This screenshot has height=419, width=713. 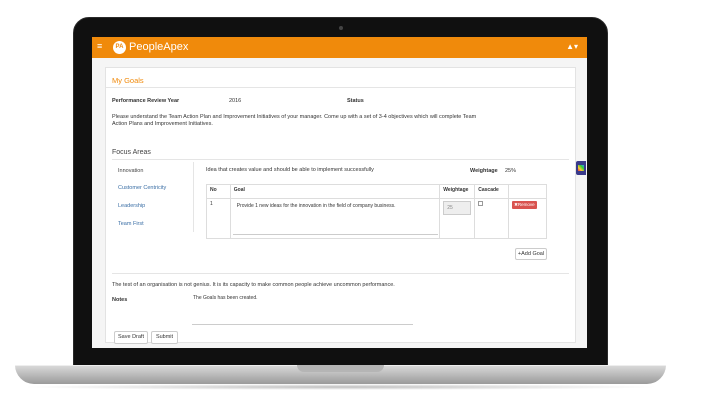 I want to click on focus-area-innovation: Innovation, so click(x=130, y=171).